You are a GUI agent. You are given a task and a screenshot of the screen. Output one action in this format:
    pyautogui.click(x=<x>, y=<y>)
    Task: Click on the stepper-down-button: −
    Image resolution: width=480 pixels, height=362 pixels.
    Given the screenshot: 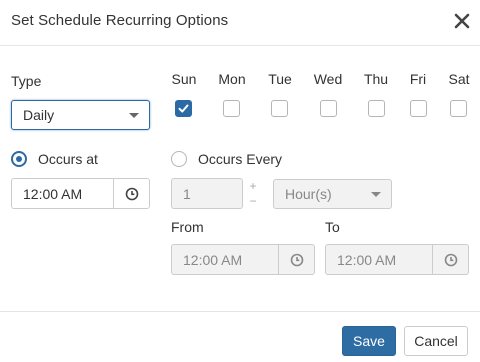 What is the action you would take?
    pyautogui.click(x=253, y=201)
    